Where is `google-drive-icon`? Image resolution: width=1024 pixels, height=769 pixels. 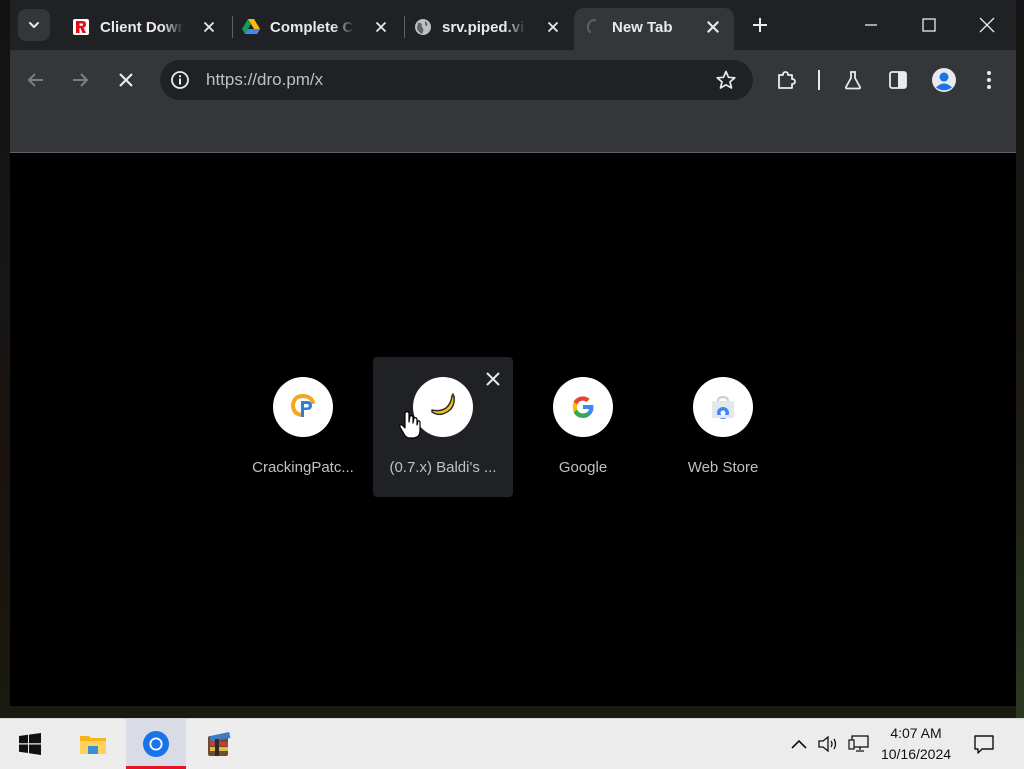
google-drive-icon is located at coordinates (251, 27).